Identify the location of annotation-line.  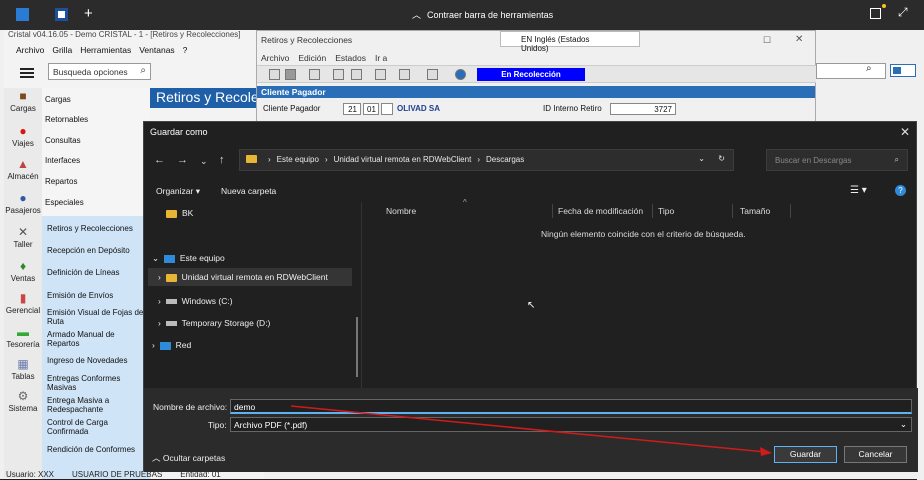
(528, 429).